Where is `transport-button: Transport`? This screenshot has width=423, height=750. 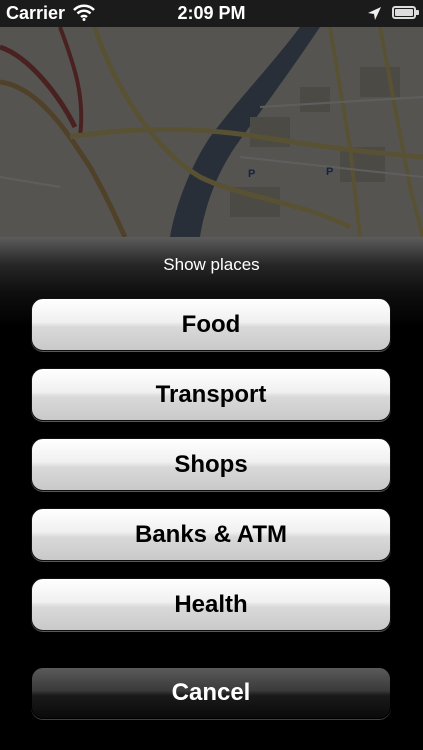 transport-button: Transport is located at coordinates (211, 394).